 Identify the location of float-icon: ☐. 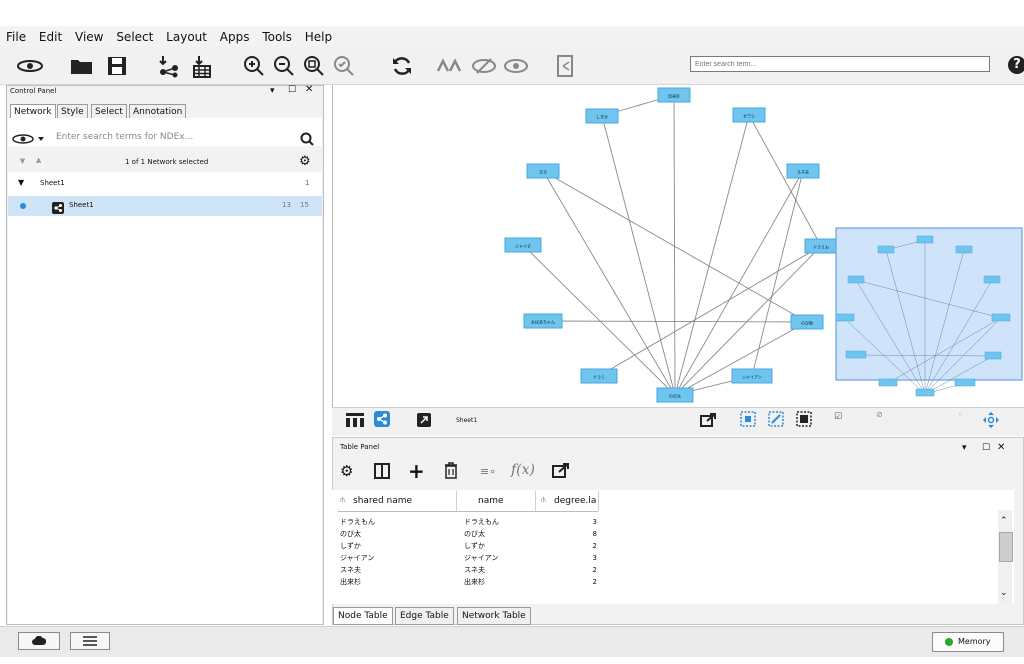
(292, 90).